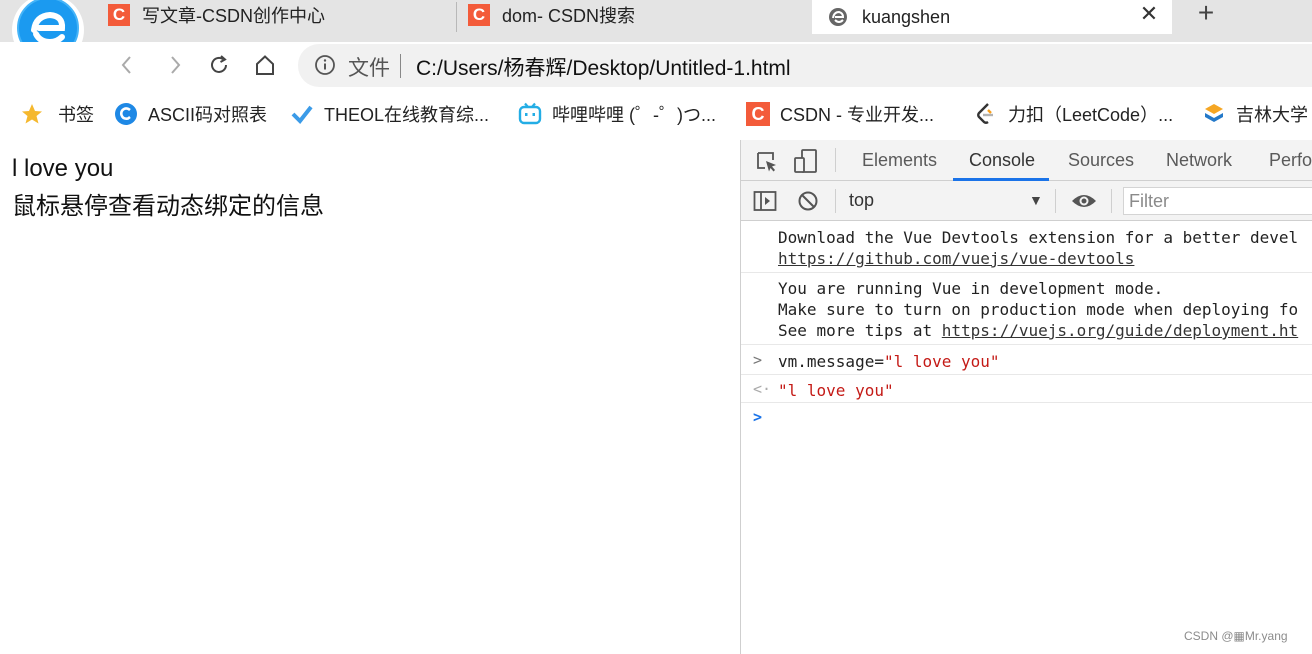  What do you see at coordinates (369, 68) in the screenshot?
I see `address-scheme-label: 文件` at bounding box center [369, 68].